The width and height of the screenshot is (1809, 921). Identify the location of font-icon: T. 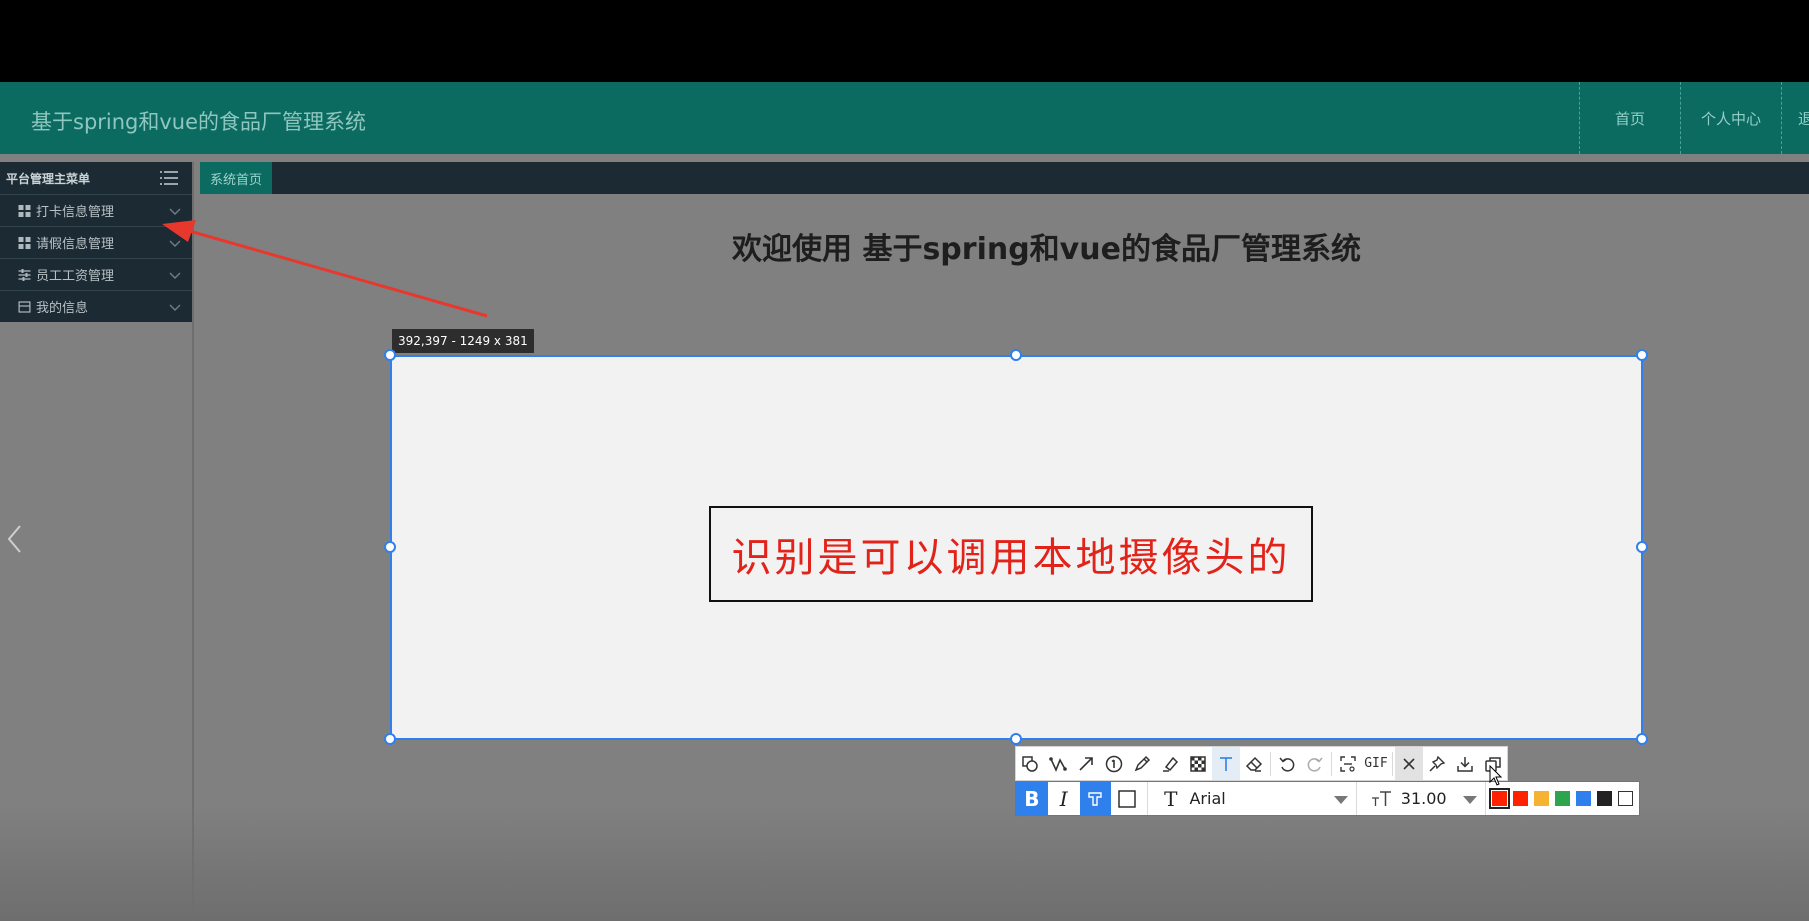
(1171, 798).